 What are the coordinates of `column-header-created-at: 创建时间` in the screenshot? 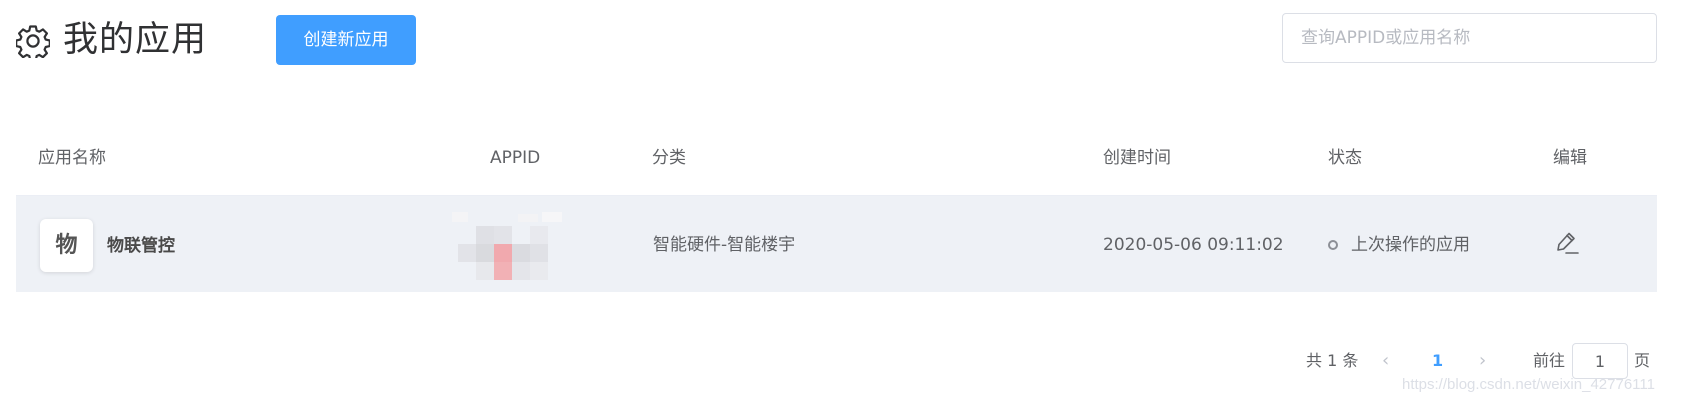 It's located at (1137, 158).